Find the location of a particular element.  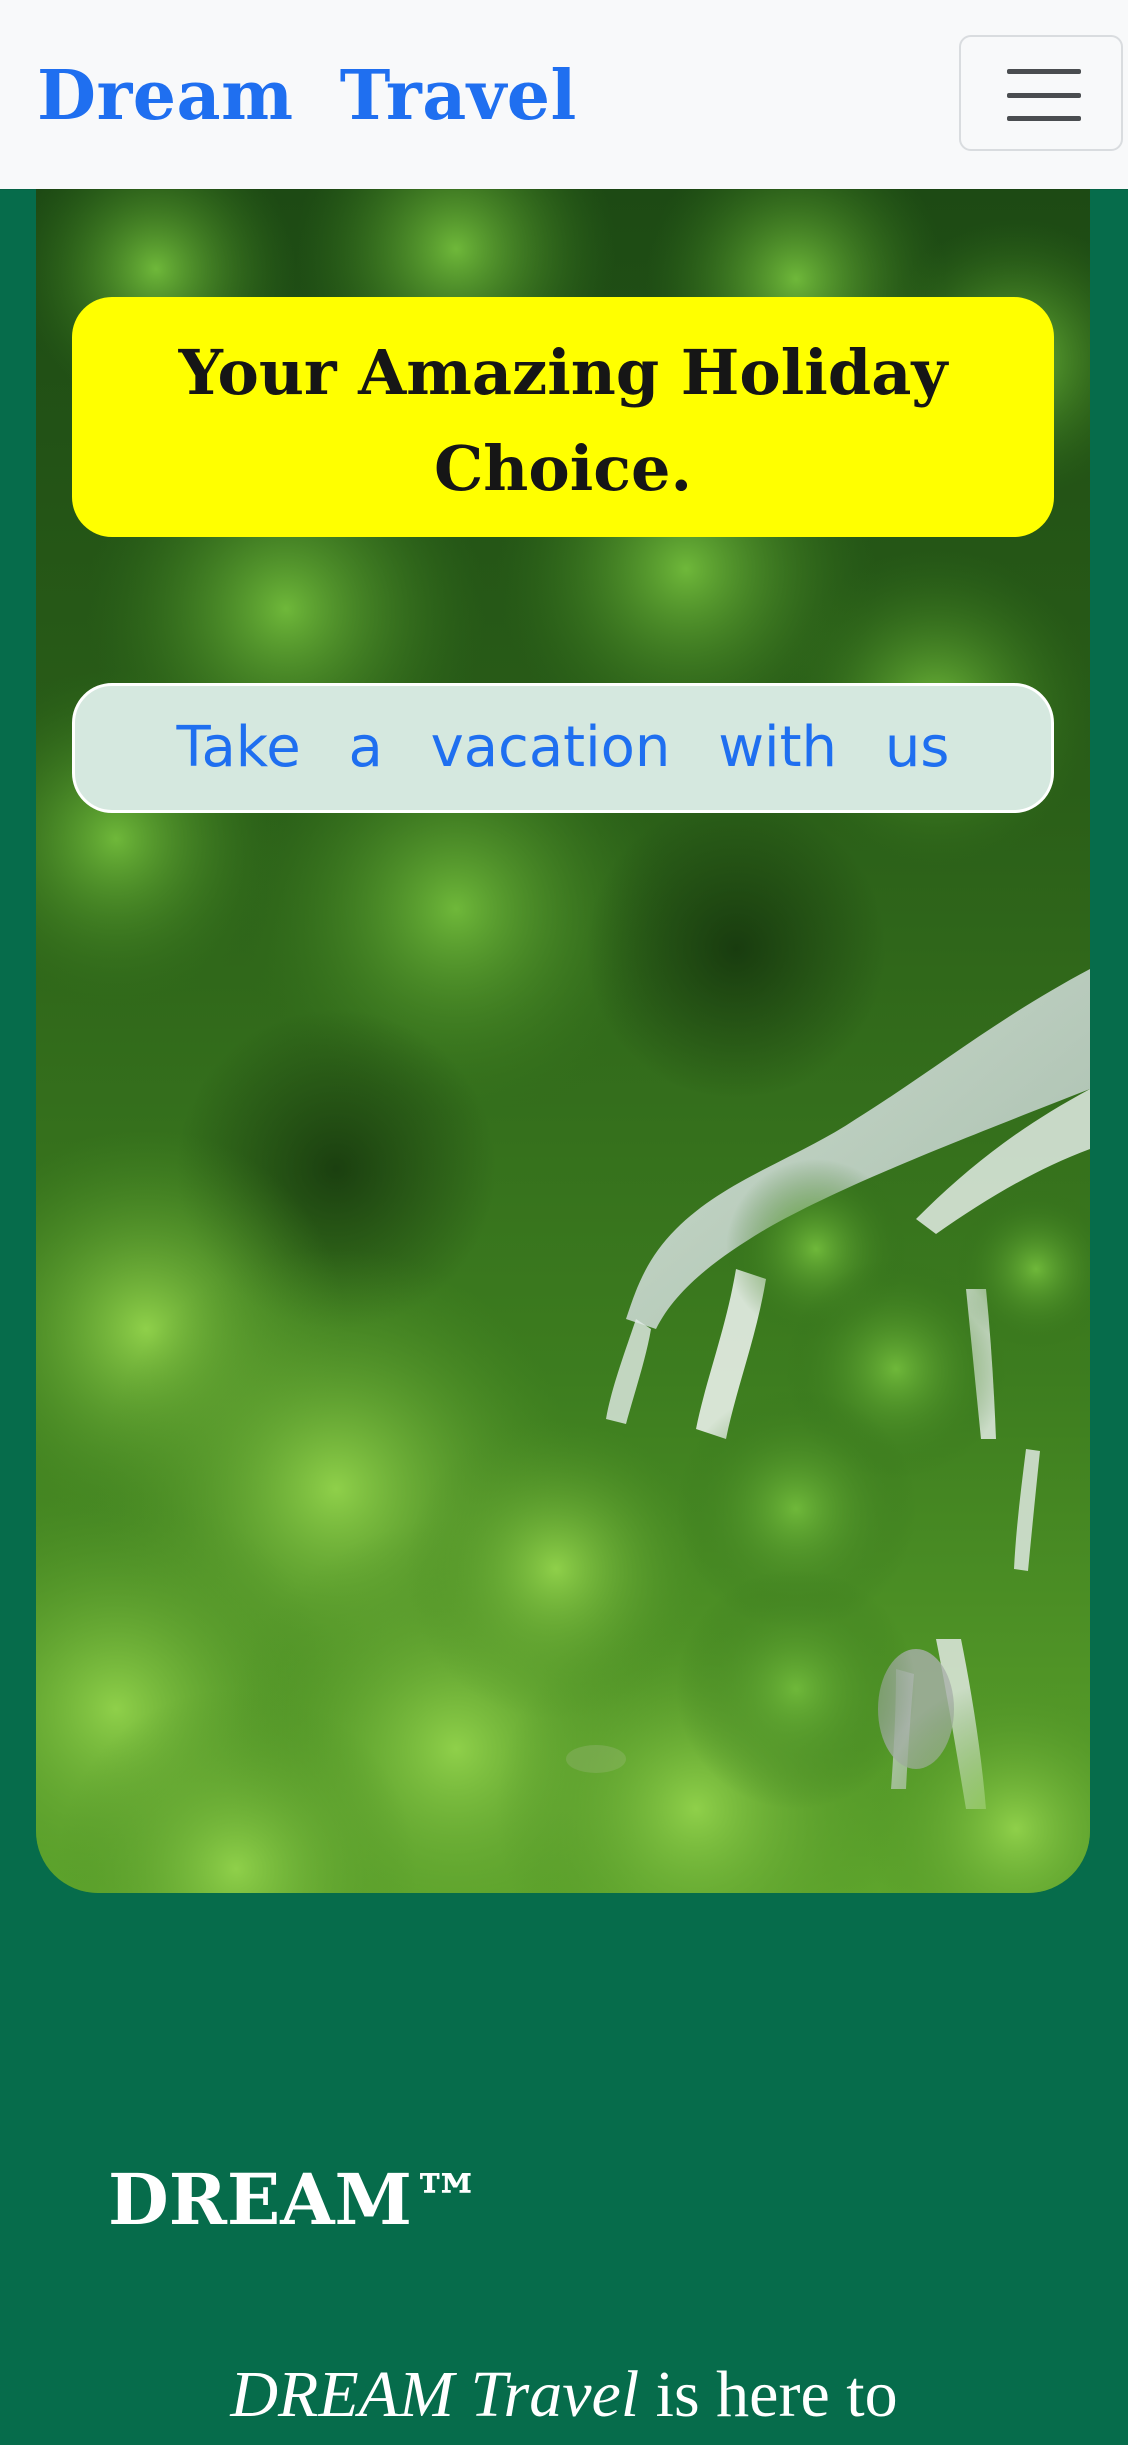

navbar: Dream Travel is located at coordinates (564, 94).